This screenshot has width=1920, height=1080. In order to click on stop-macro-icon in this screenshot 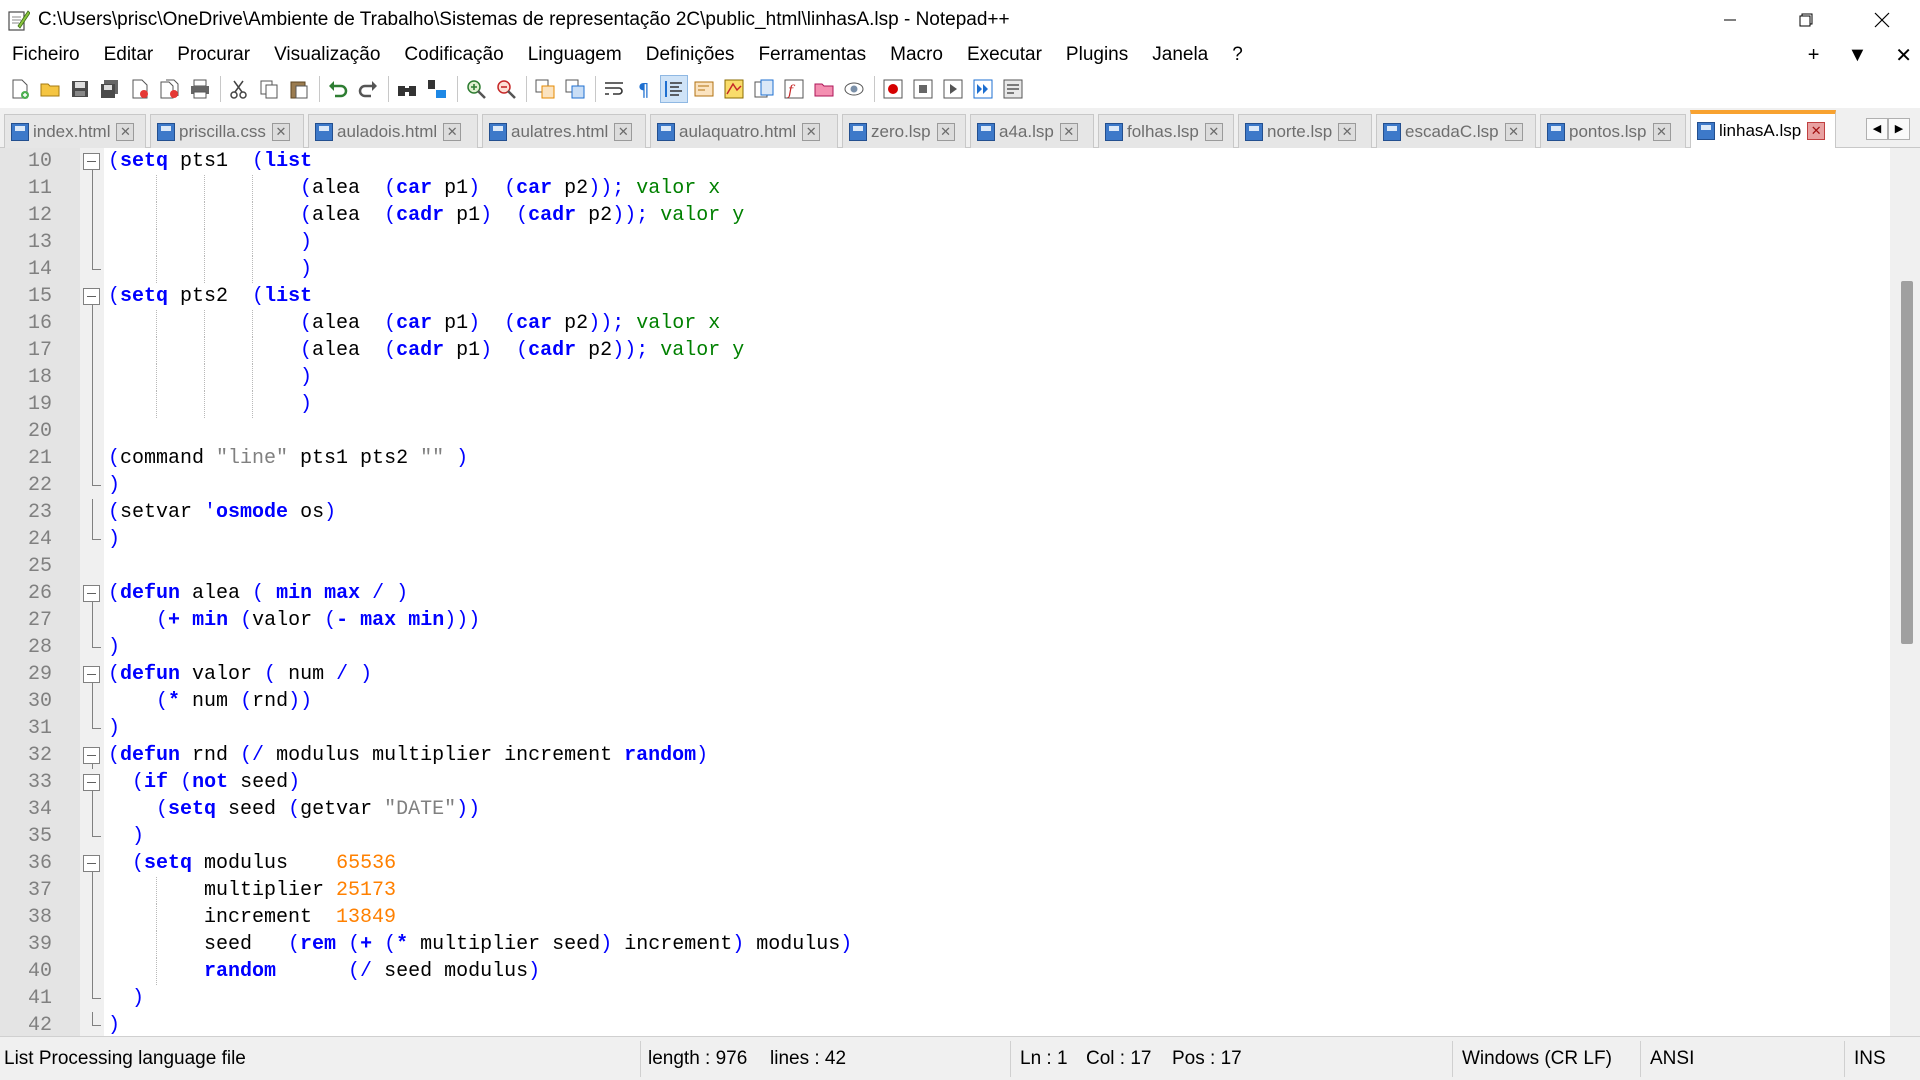, I will do `click(923, 89)`.